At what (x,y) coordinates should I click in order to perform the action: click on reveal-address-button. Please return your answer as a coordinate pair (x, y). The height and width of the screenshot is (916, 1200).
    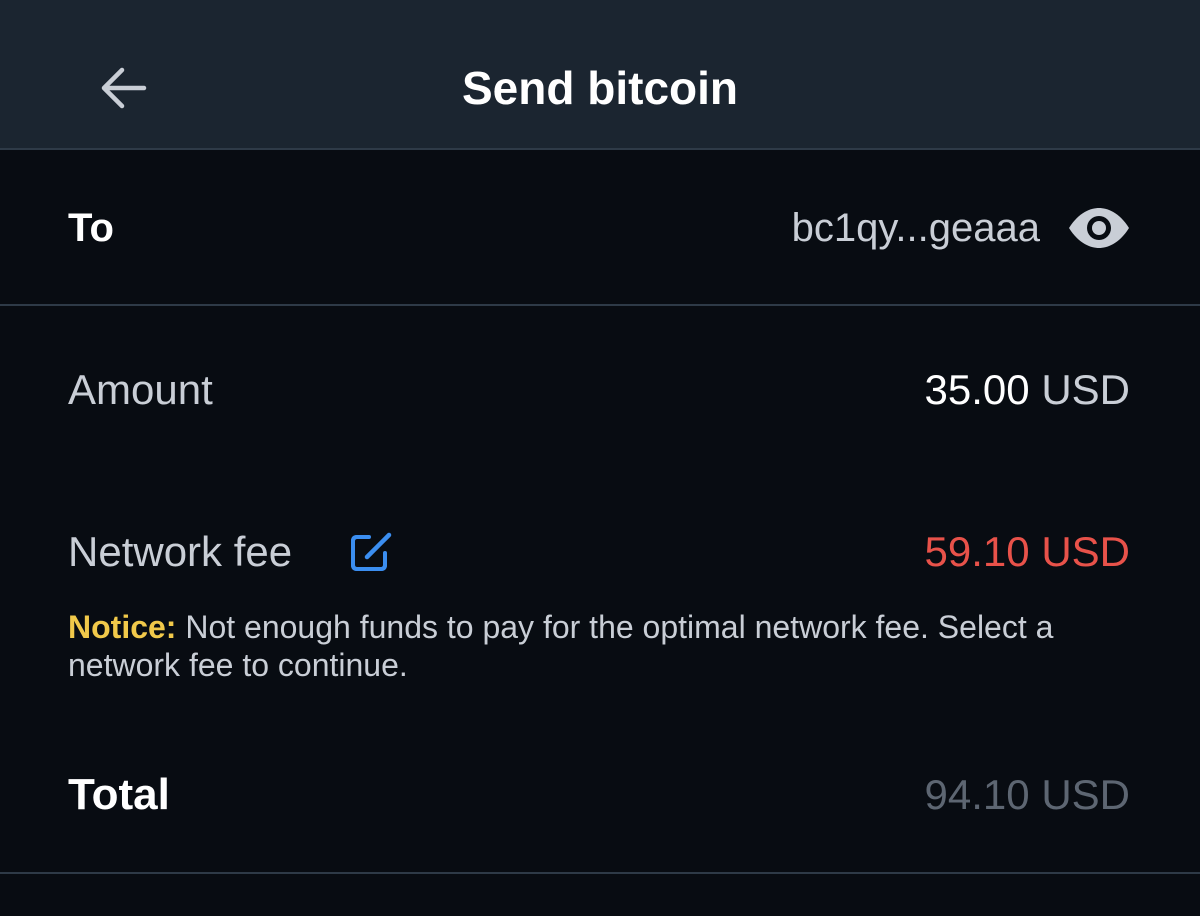
    Looking at the image, I should click on (1099, 228).